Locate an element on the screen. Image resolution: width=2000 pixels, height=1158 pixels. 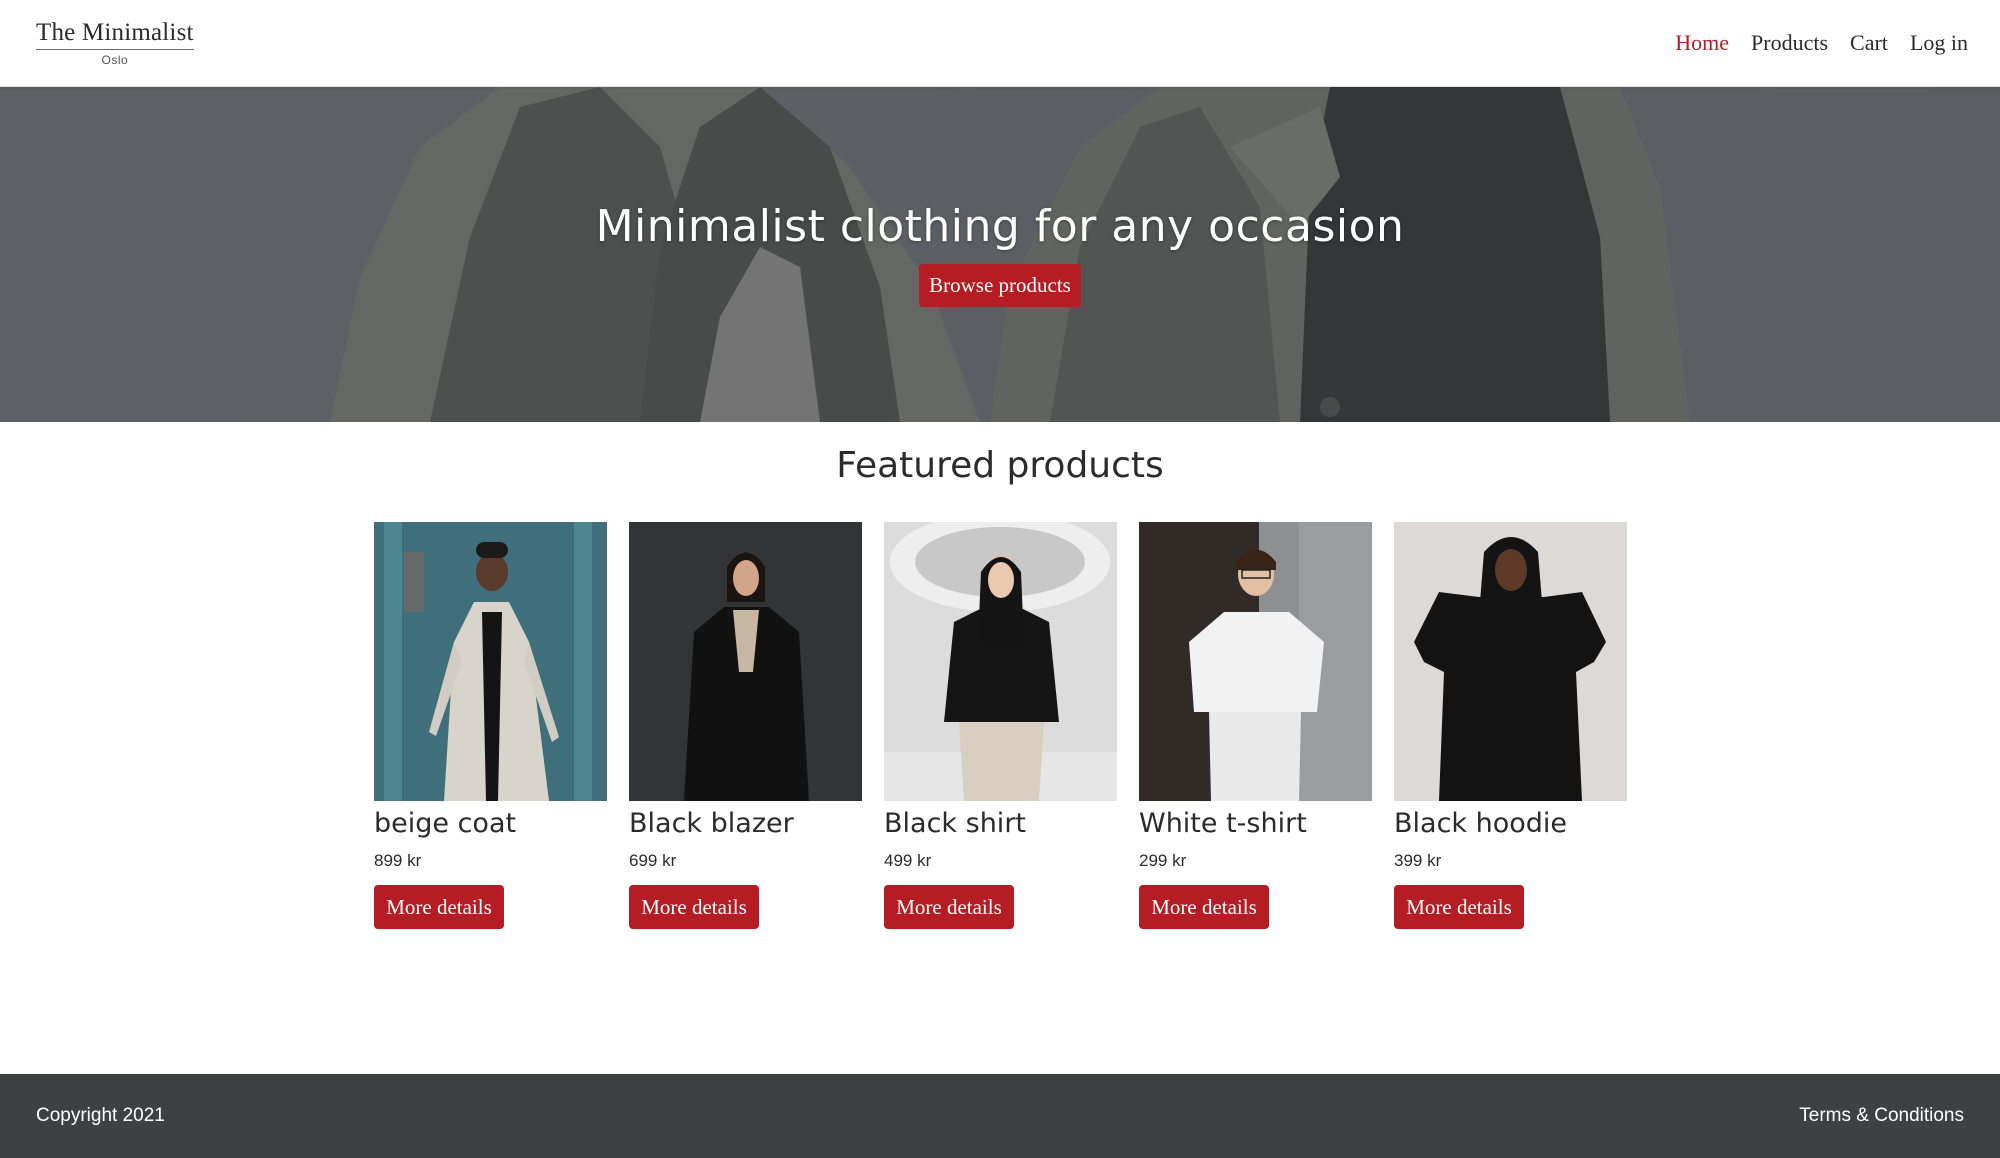
product-card: beige coat 899 kr More details is located at coordinates (490, 725).